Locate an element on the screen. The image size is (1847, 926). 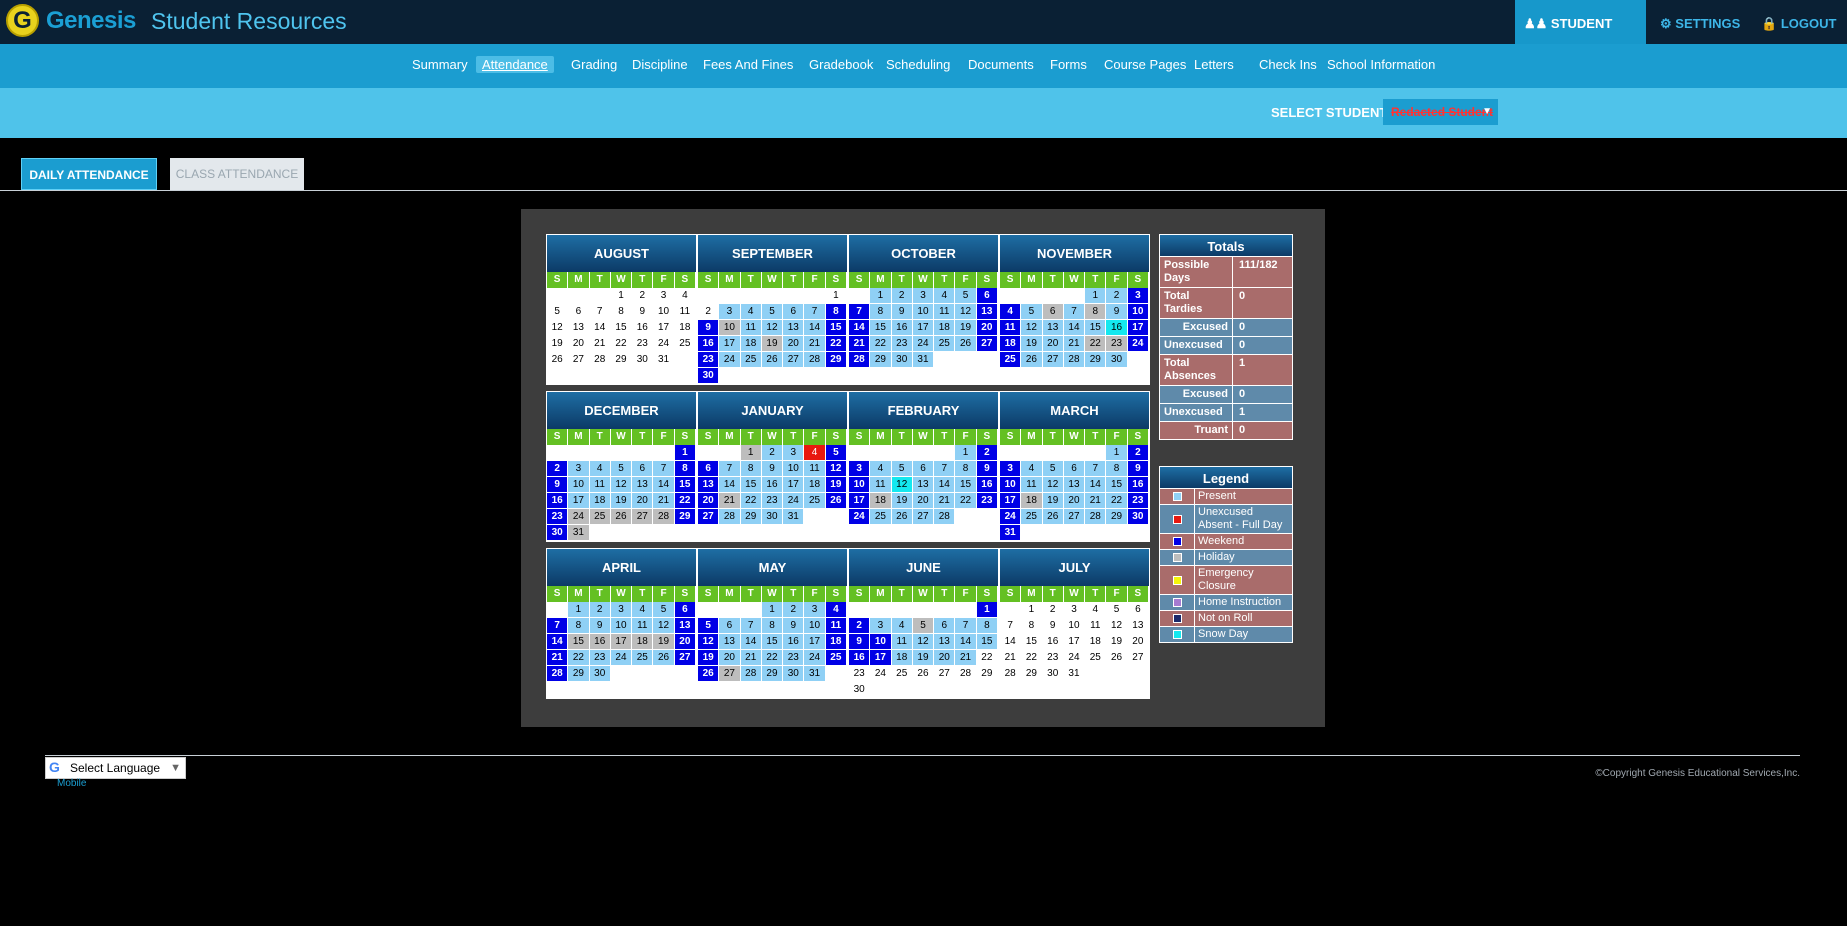
language-select: G Select Language ▼ is located at coordinates (115, 768).